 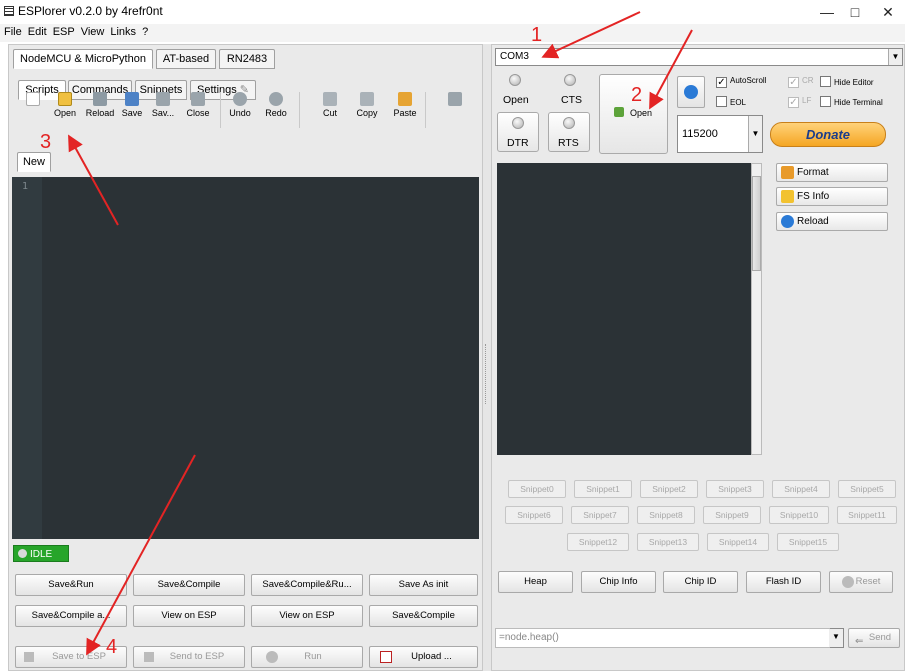 What do you see at coordinates (637, 95) in the screenshot?
I see `annotation-number-2: 2` at bounding box center [637, 95].